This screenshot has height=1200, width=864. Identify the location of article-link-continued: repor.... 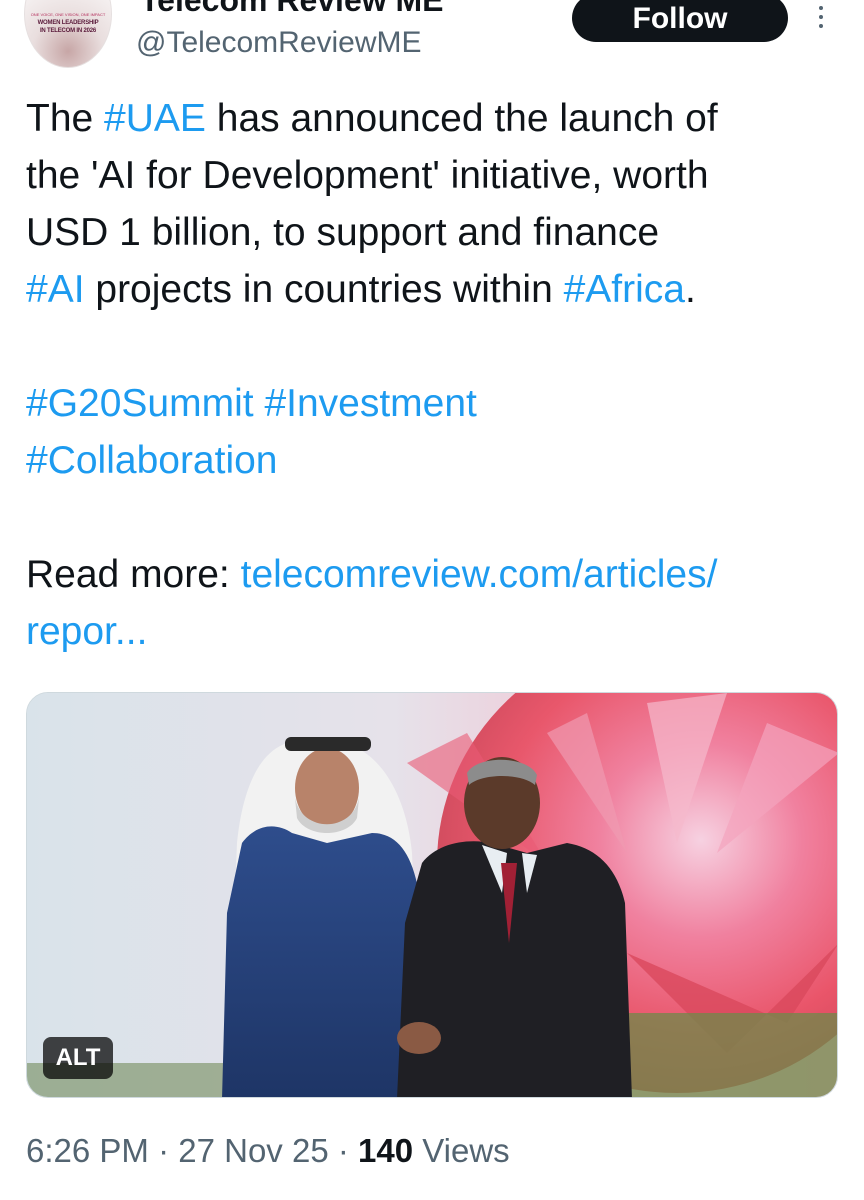
(86, 631).